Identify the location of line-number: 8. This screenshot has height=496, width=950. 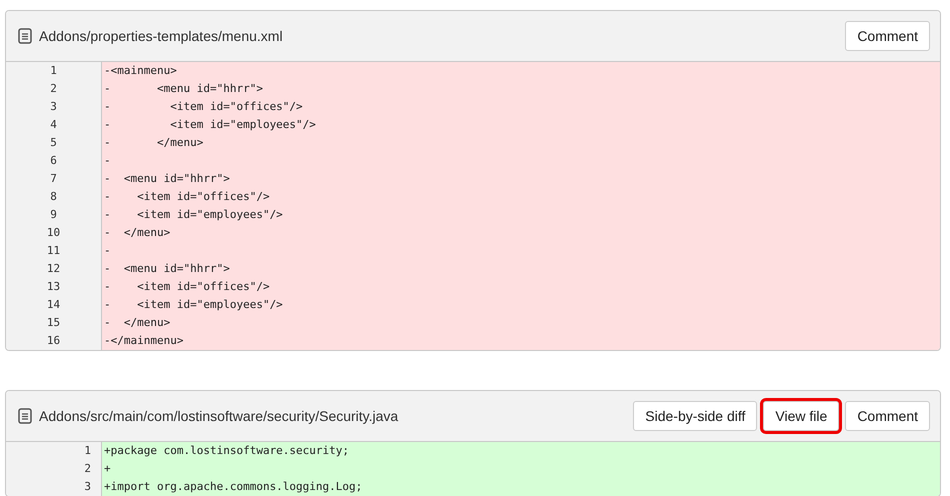
(53, 197).